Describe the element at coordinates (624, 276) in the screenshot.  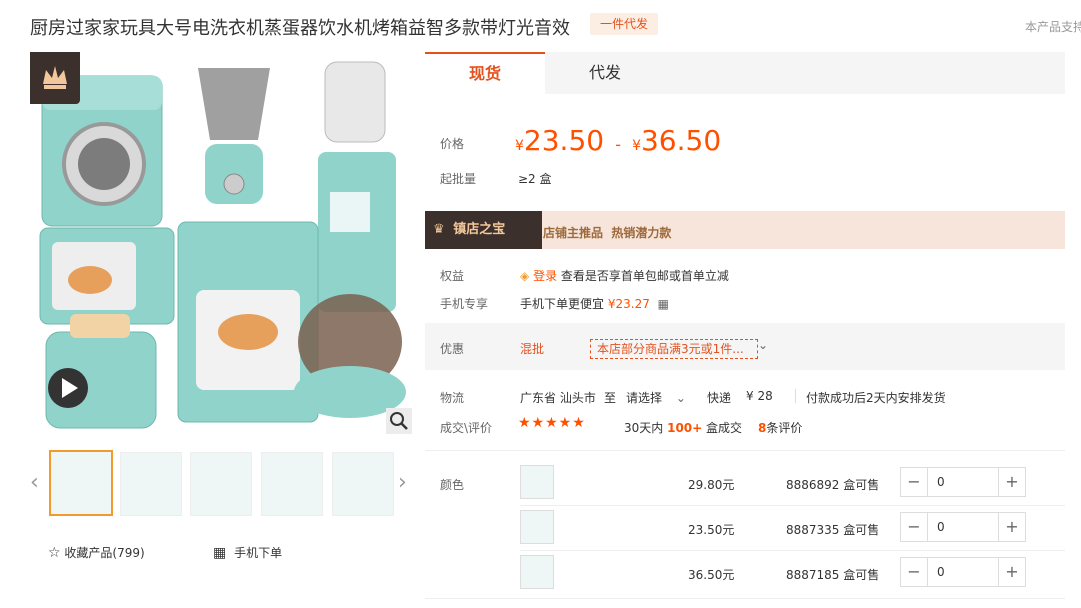
I see `rights-row: ◈ 登录 查看是否享首单包邮或首单立减` at that location.